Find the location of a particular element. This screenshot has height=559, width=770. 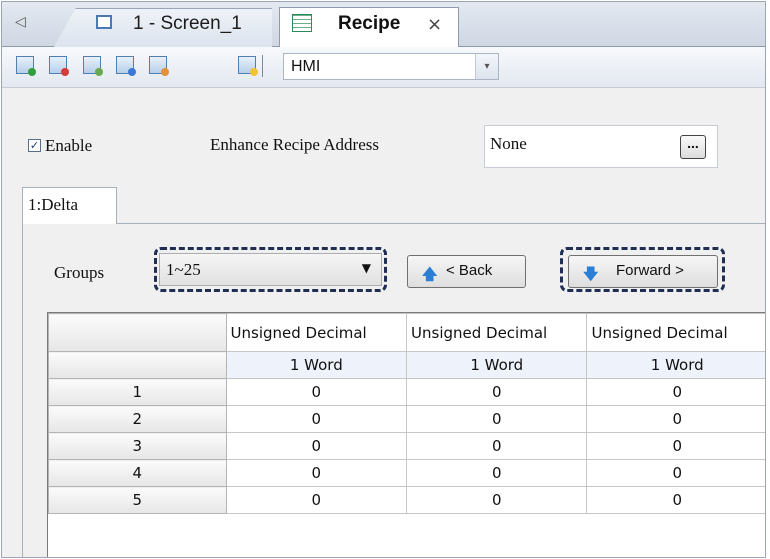

row-header: 5 is located at coordinates (137, 500).